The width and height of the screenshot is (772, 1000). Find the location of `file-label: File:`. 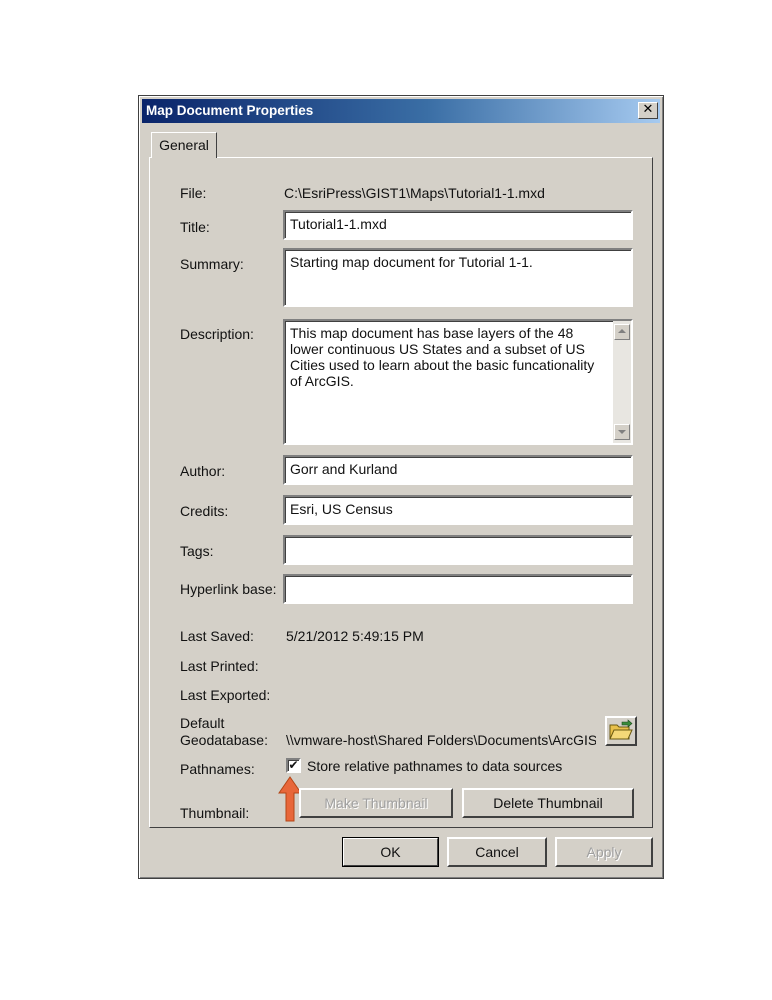

file-label: File: is located at coordinates (193, 193).